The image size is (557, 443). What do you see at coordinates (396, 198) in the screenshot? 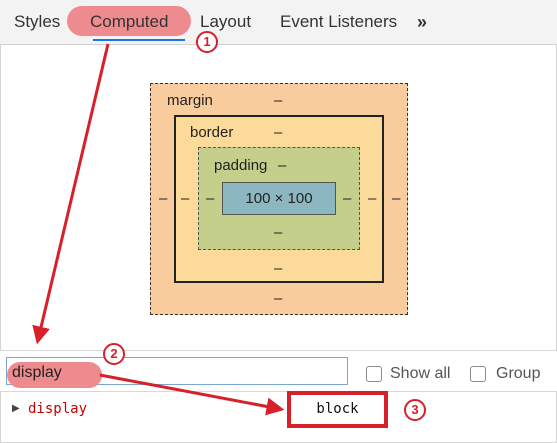
I see `margin-right-value: –` at bounding box center [396, 198].